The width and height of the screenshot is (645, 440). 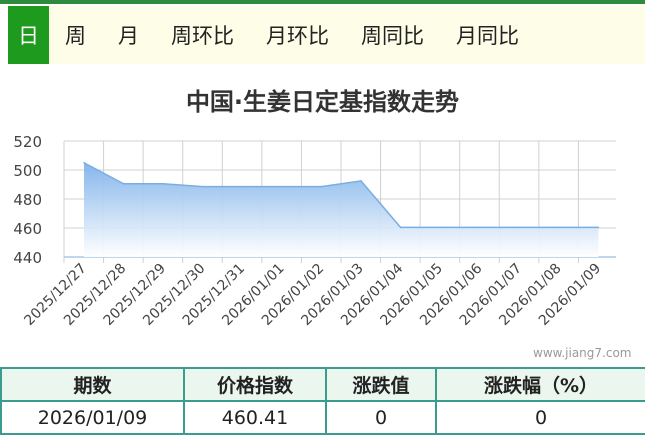 What do you see at coordinates (322, 102) in the screenshot?
I see `chart-title: 中国·生姜日定基指数走势` at bounding box center [322, 102].